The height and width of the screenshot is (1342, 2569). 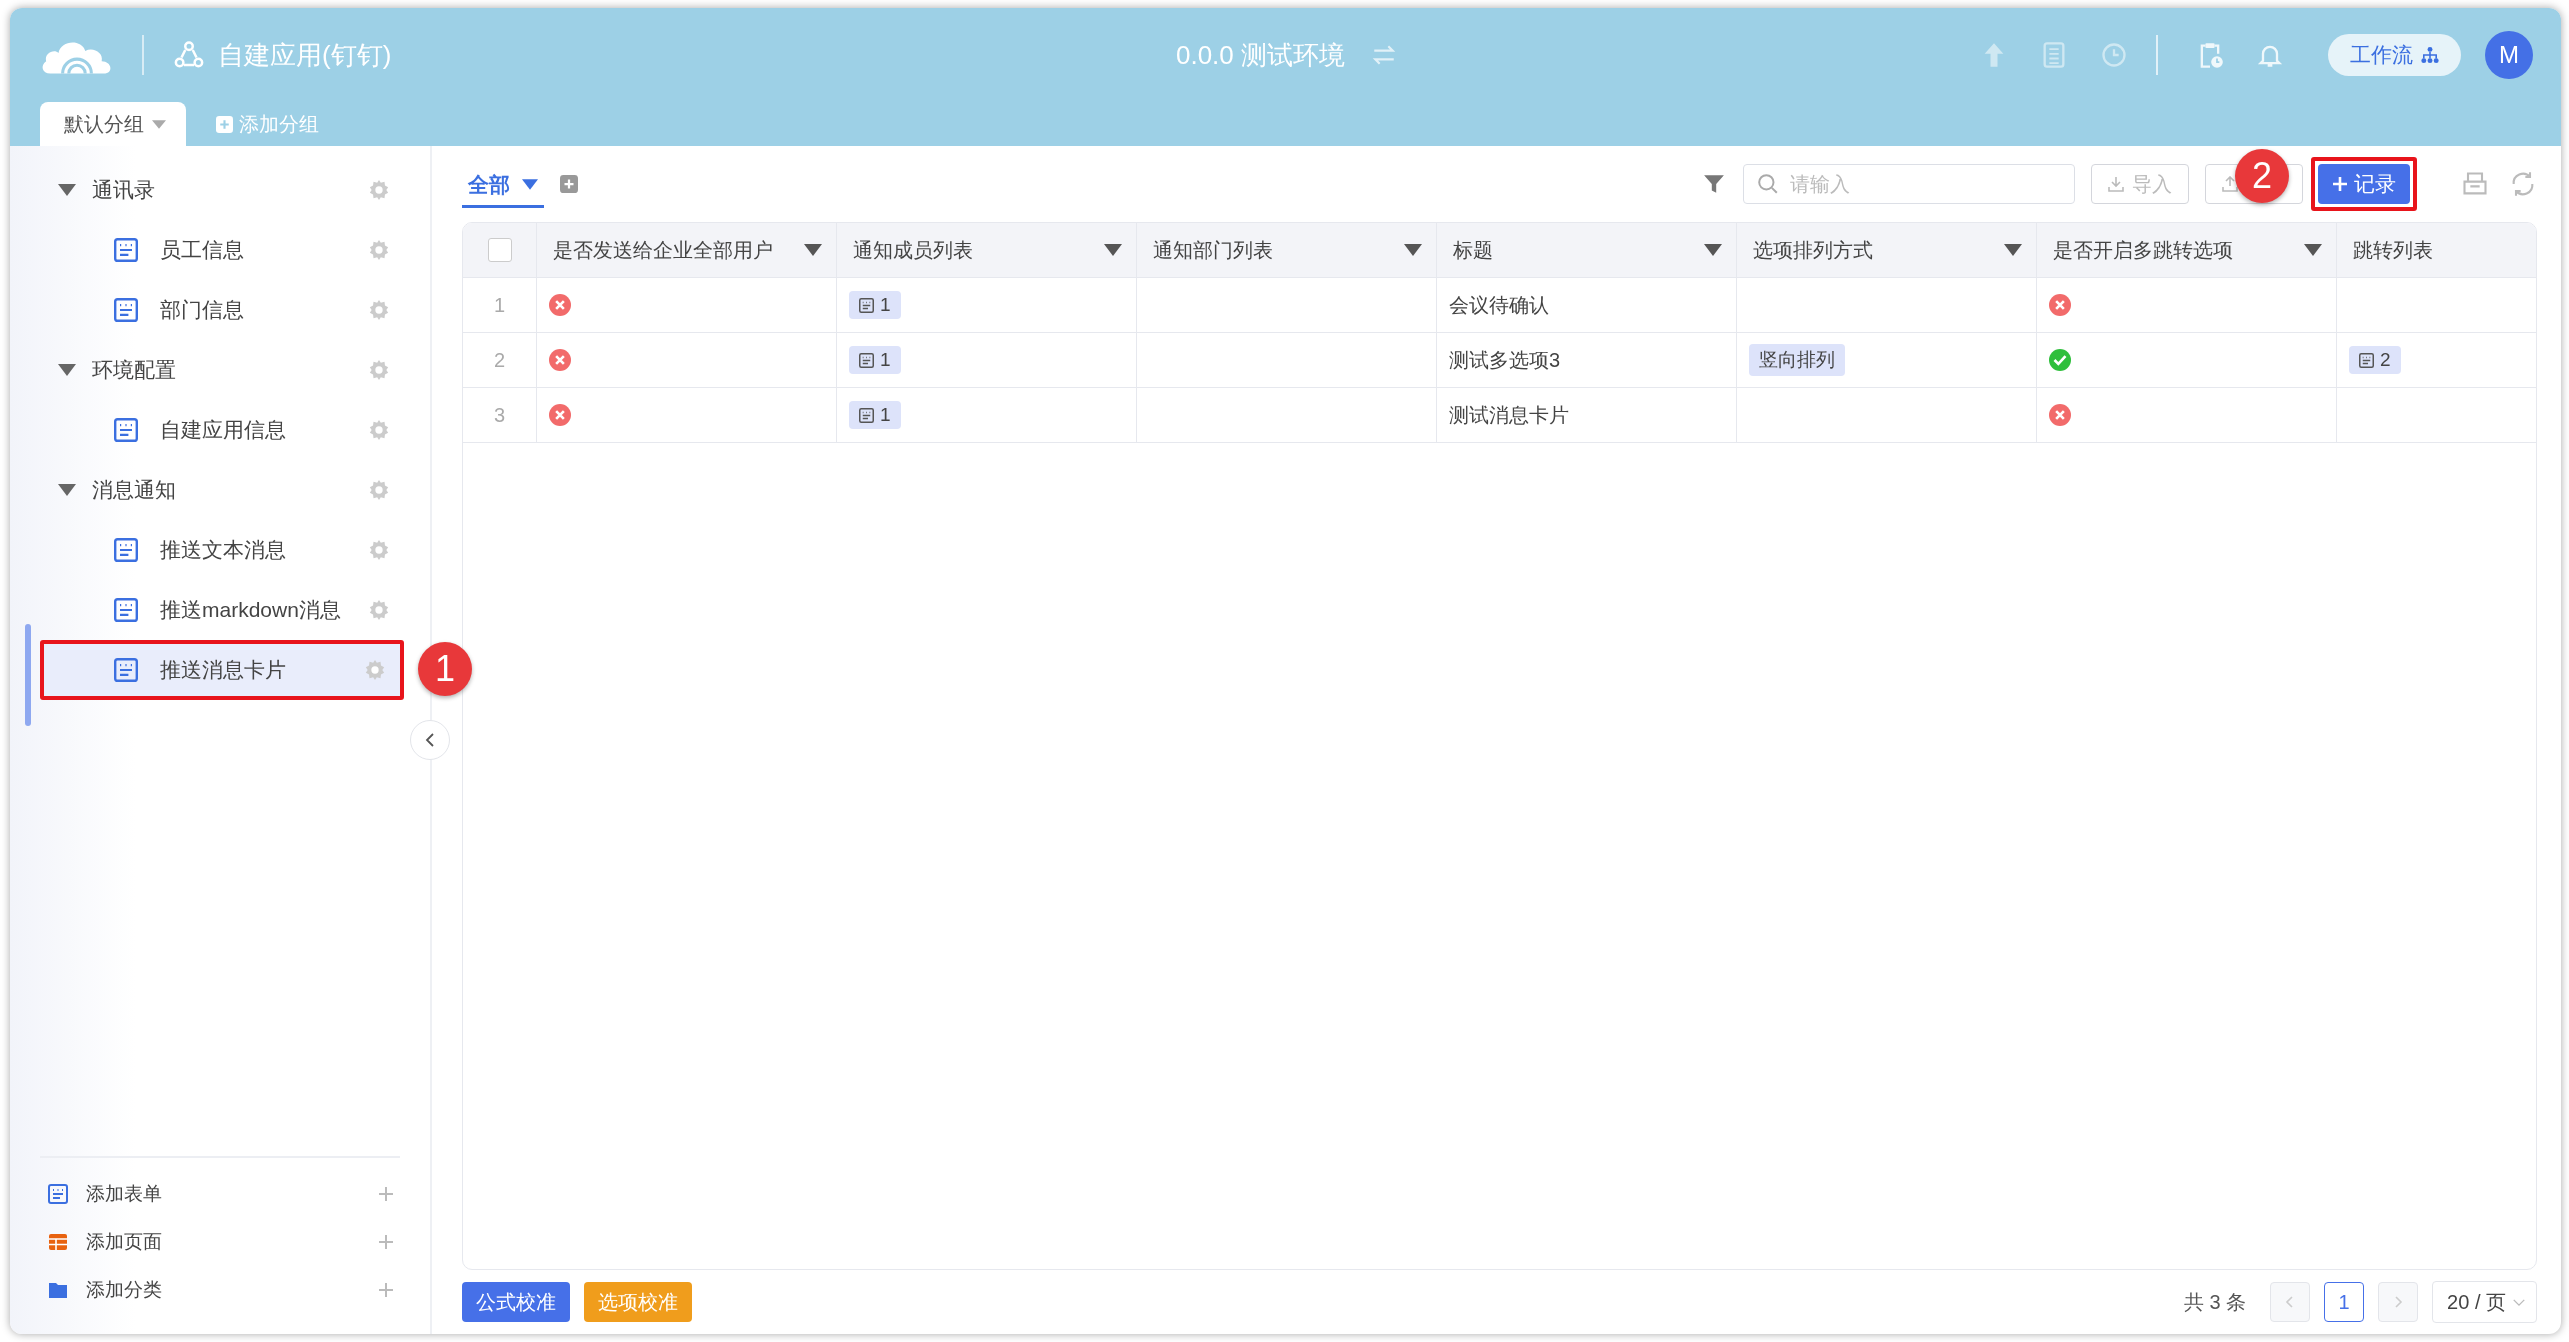 What do you see at coordinates (2509, 55) in the screenshot?
I see `user-avatar: M` at bounding box center [2509, 55].